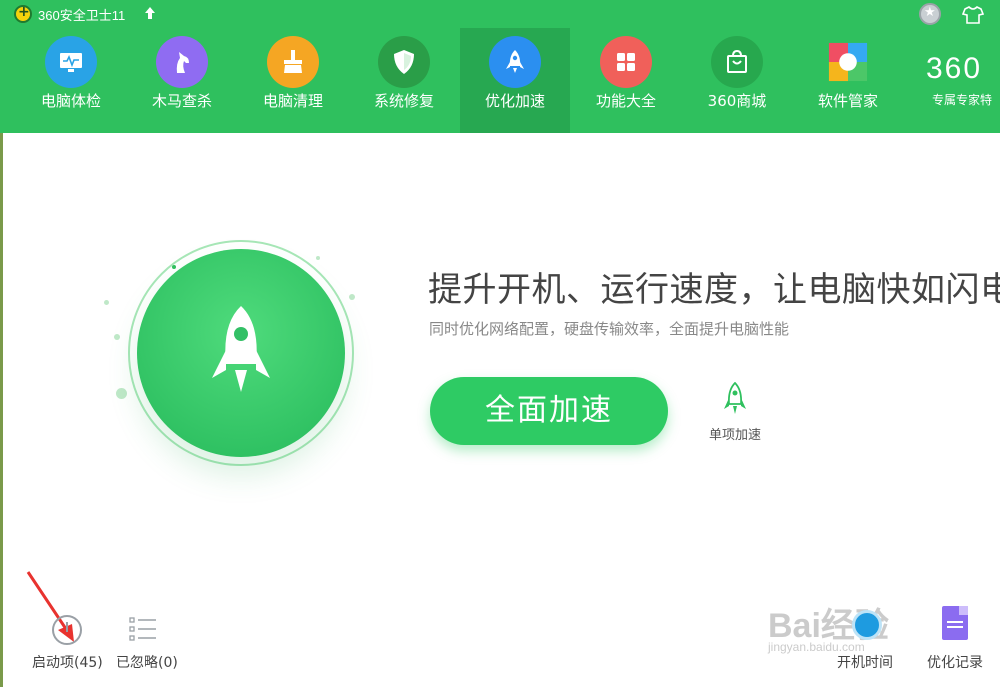 This screenshot has height=687, width=1000. I want to click on nav-item-software-manager: 软件管家, so click(848, 80).